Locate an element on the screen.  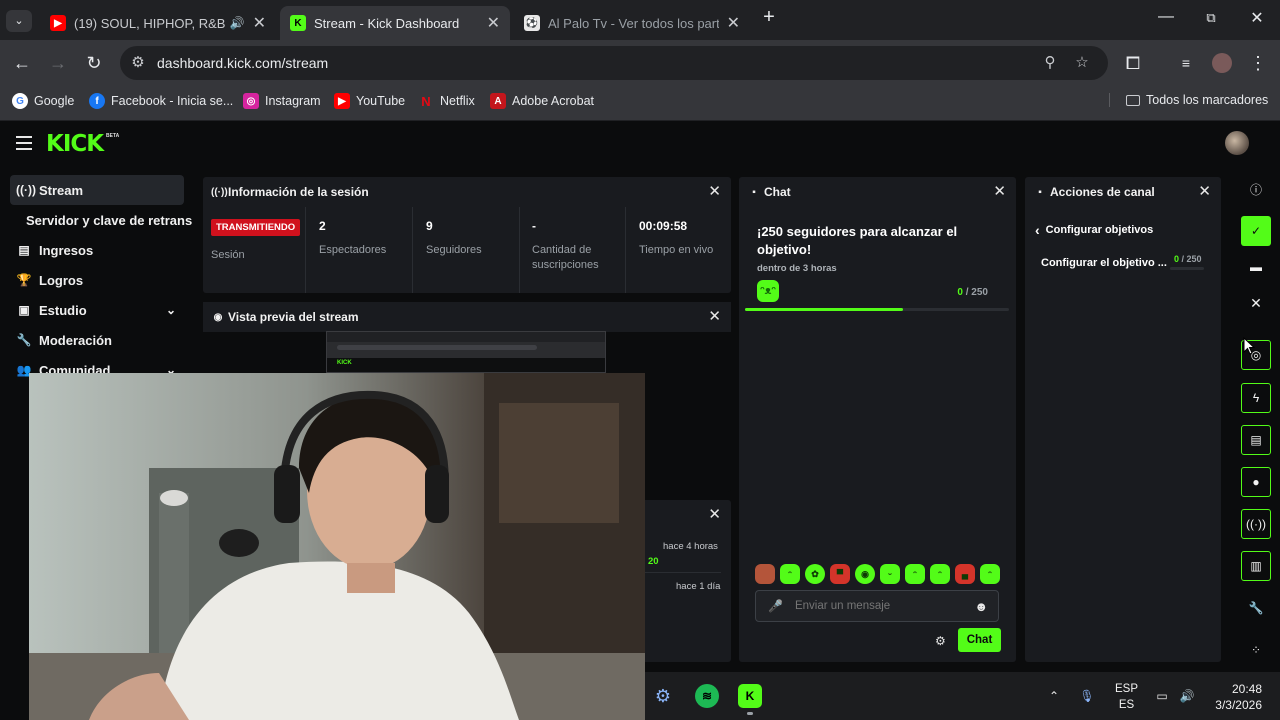
menu-icon: ⋮ is located at coordinates (1258, 63).